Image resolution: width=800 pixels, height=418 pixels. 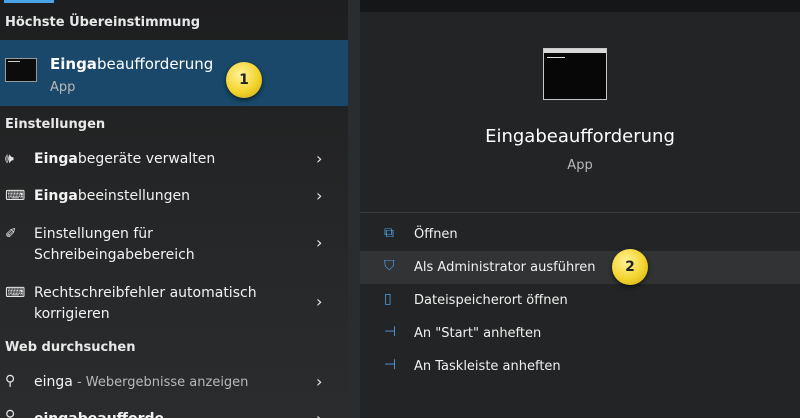 I want to click on action-open: ⧉ Öffnen, so click(x=580, y=234).